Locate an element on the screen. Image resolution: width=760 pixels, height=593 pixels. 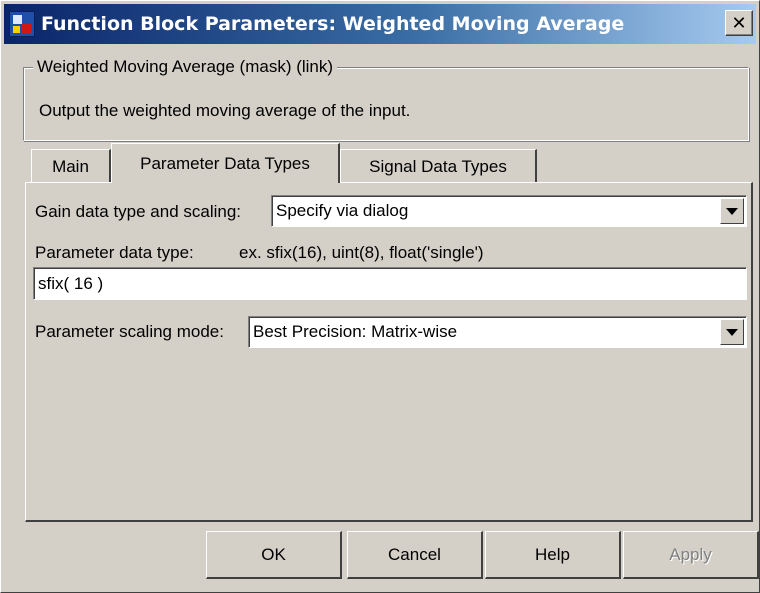
close-icon: ✕ is located at coordinates (739, 23).